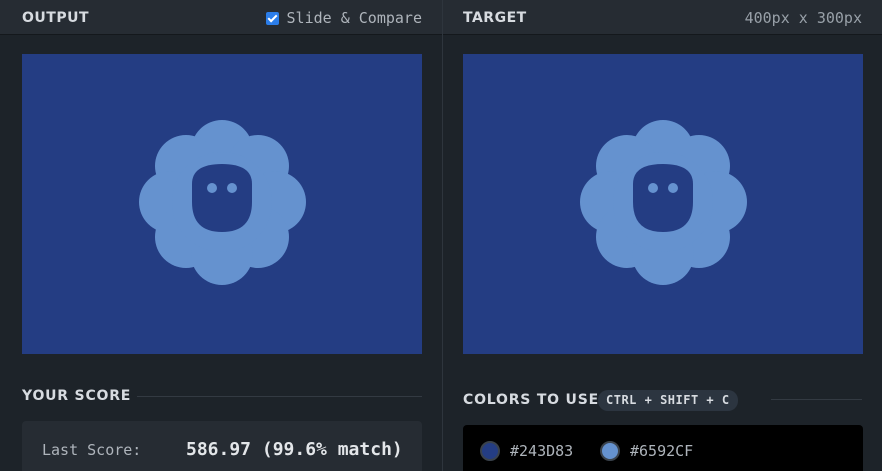 This screenshot has width=882, height=471. Describe the element at coordinates (92, 450) in the screenshot. I see `last-score-label: Last Score:` at that location.